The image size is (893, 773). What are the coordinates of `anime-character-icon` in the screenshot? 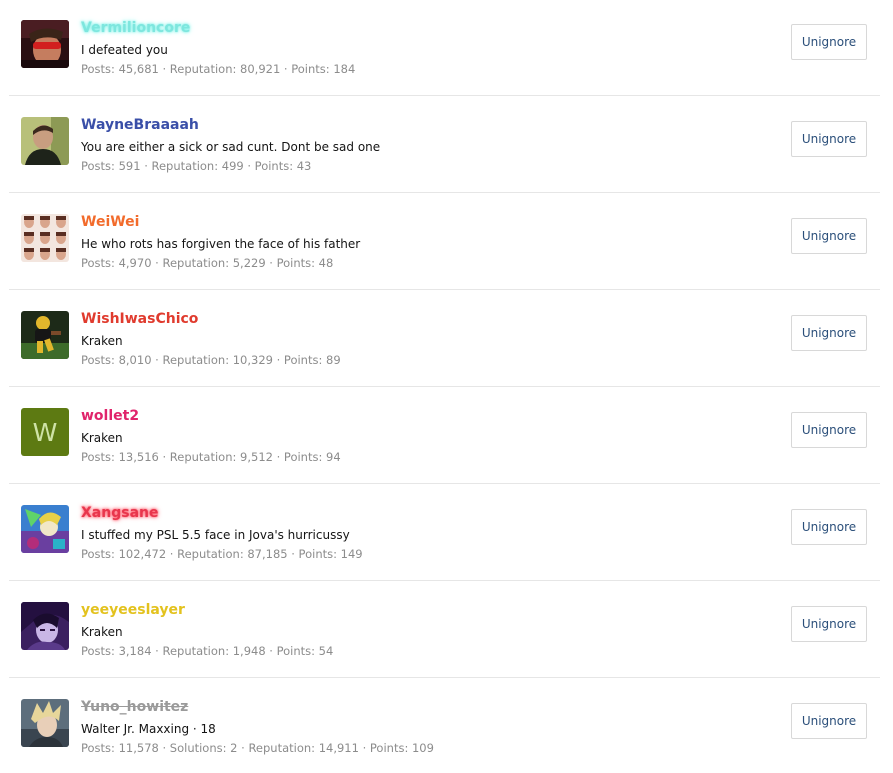 It's located at (45, 626).